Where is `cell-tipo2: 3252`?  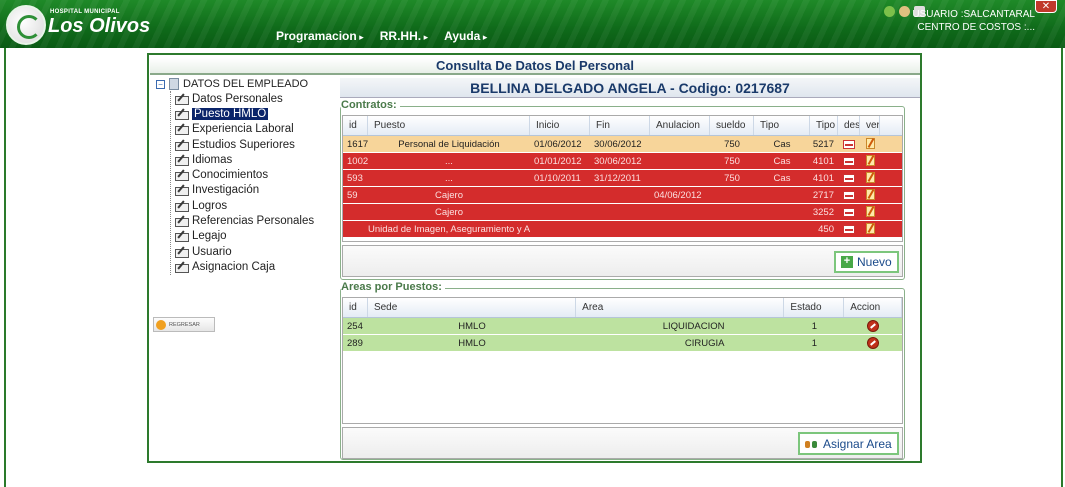 cell-tipo2: 3252 is located at coordinates (823, 212).